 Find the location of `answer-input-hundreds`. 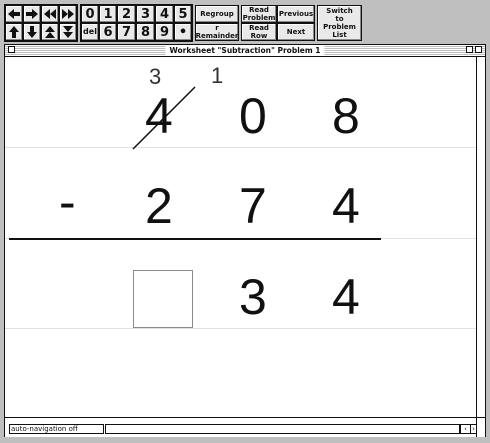

answer-input-hundreds is located at coordinates (163, 299).